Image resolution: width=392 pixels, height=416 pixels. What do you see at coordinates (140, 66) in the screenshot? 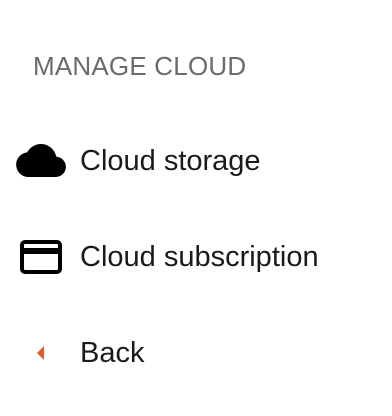
I see `section-title: MANAGE CLOUD` at bounding box center [140, 66].